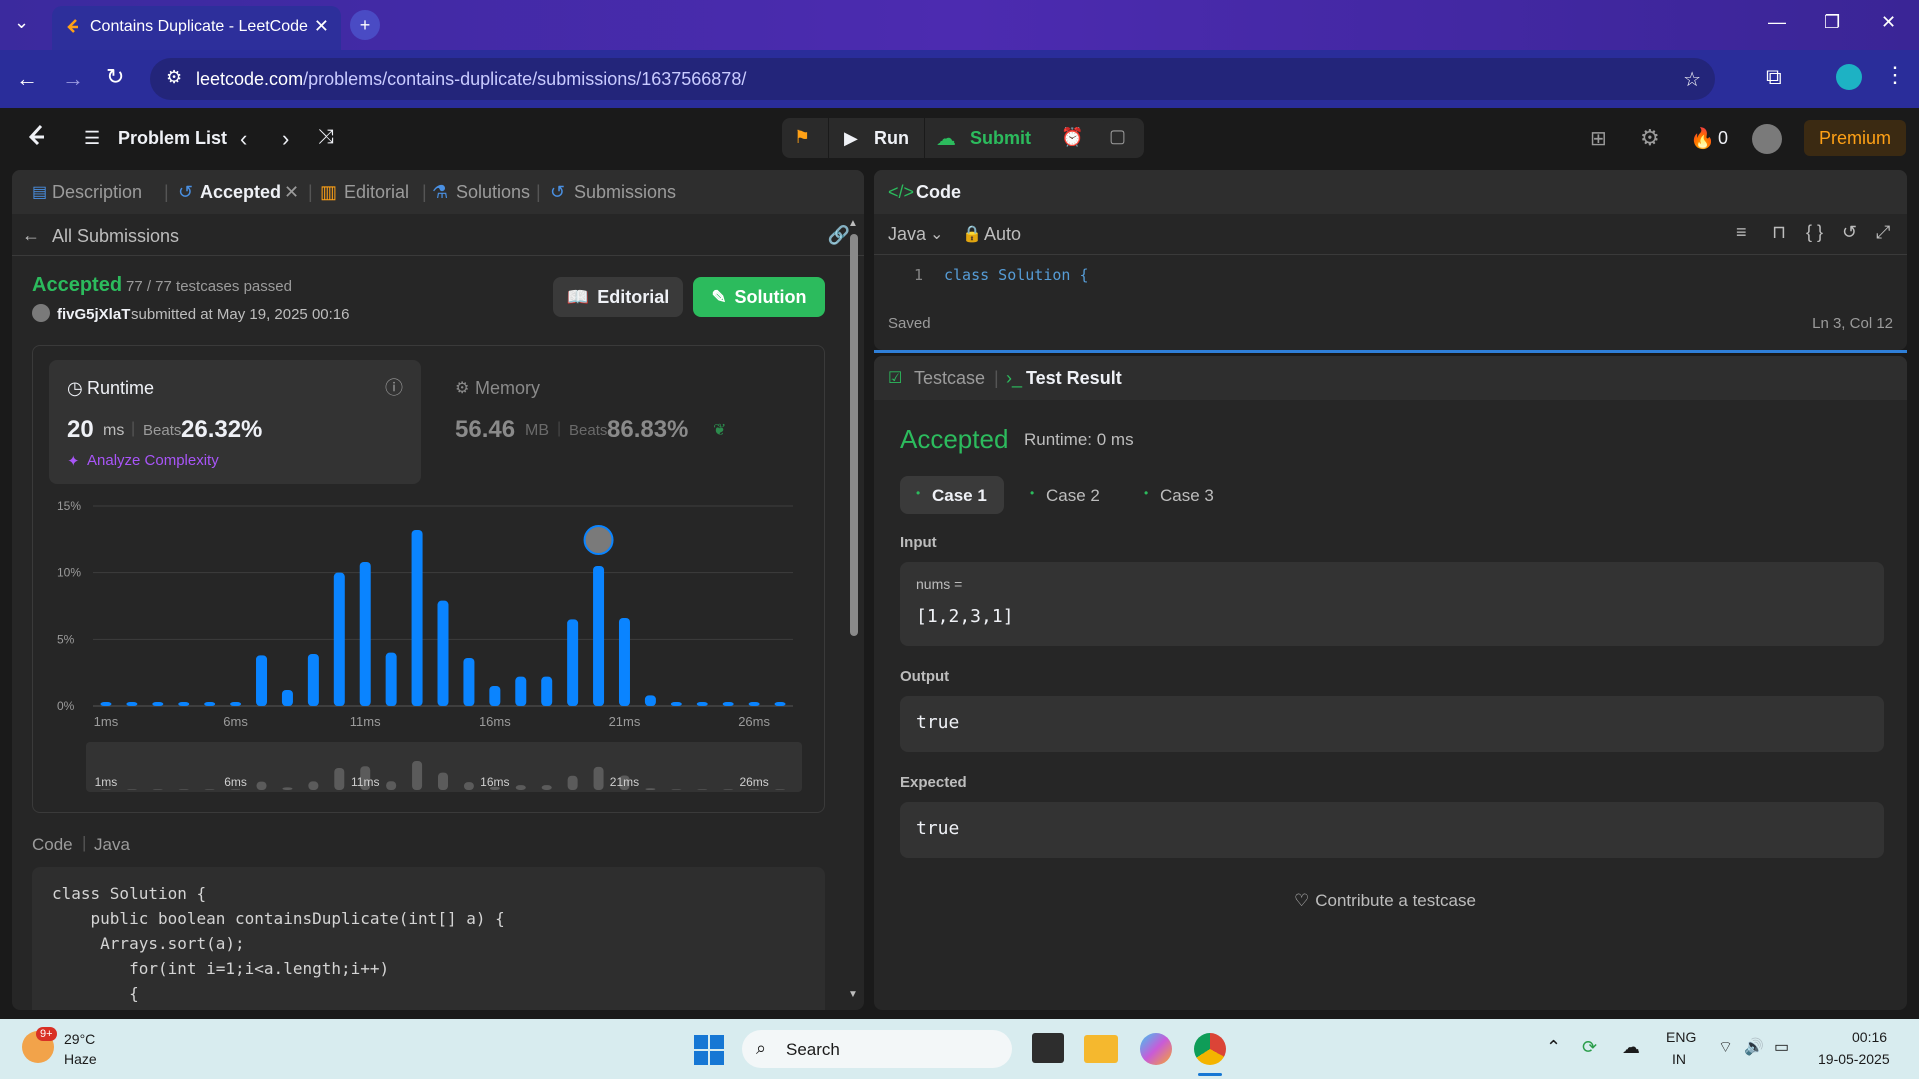 Image resolution: width=1919 pixels, height=1079 pixels. What do you see at coordinates (196, 28) in the screenshot?
I see `browser-tab: Contains Duplicate - LeetCode ✕` at bounding box center [196, 28].